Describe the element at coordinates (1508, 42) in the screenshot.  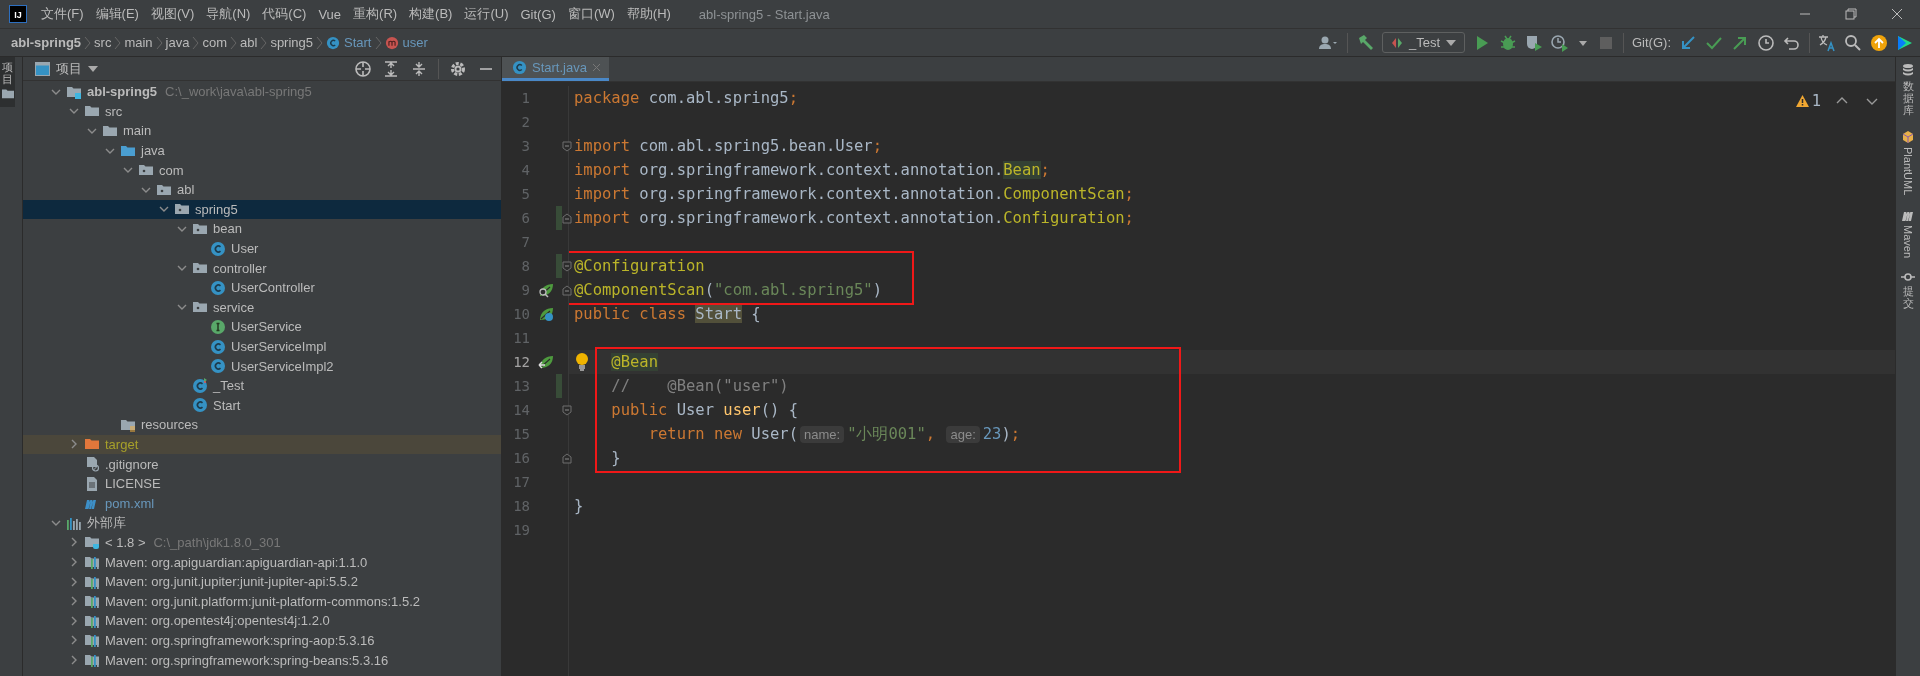
I see `bug-icon` at that location.